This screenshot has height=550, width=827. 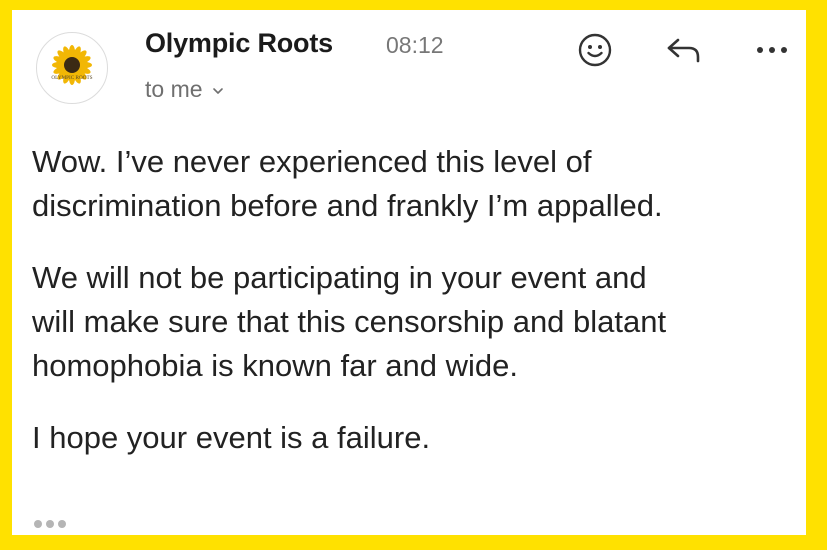 I want to click on smiley-face-icon, so click(x=595, y=50).